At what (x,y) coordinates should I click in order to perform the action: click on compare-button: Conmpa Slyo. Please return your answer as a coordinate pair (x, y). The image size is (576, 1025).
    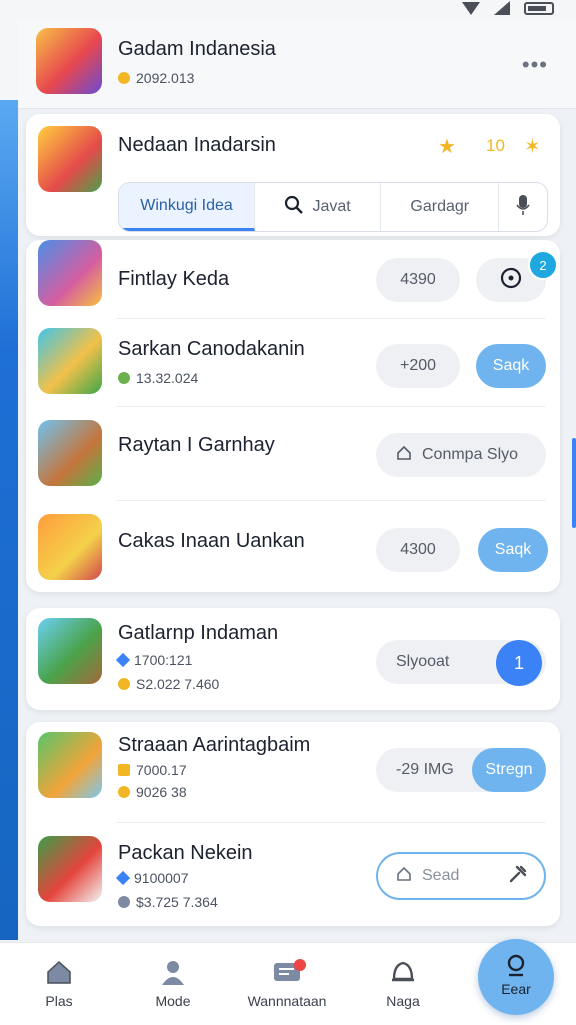
    Looking at the image, I should click on (461, 455).